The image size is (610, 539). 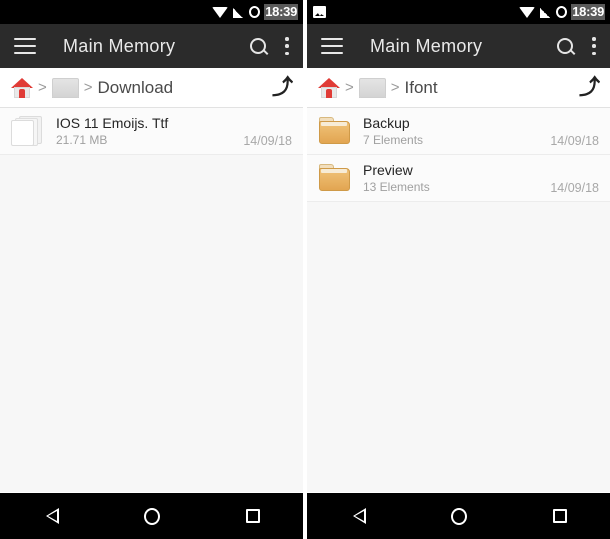 What do you see at coordinates (416, 12) in the screenshot?
I see `status-bar-notifications` at bounding box center [416, 12].